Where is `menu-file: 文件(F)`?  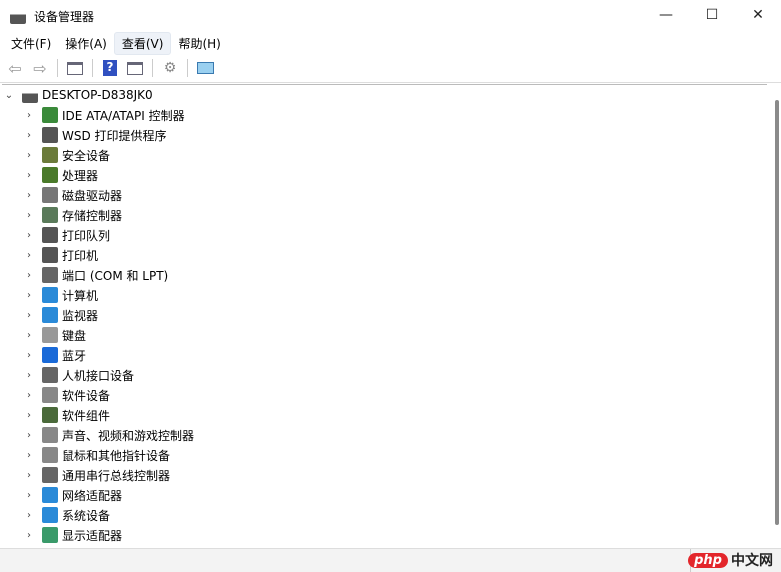 menu-file: 文件(F) is located at coordinates (31, 43).